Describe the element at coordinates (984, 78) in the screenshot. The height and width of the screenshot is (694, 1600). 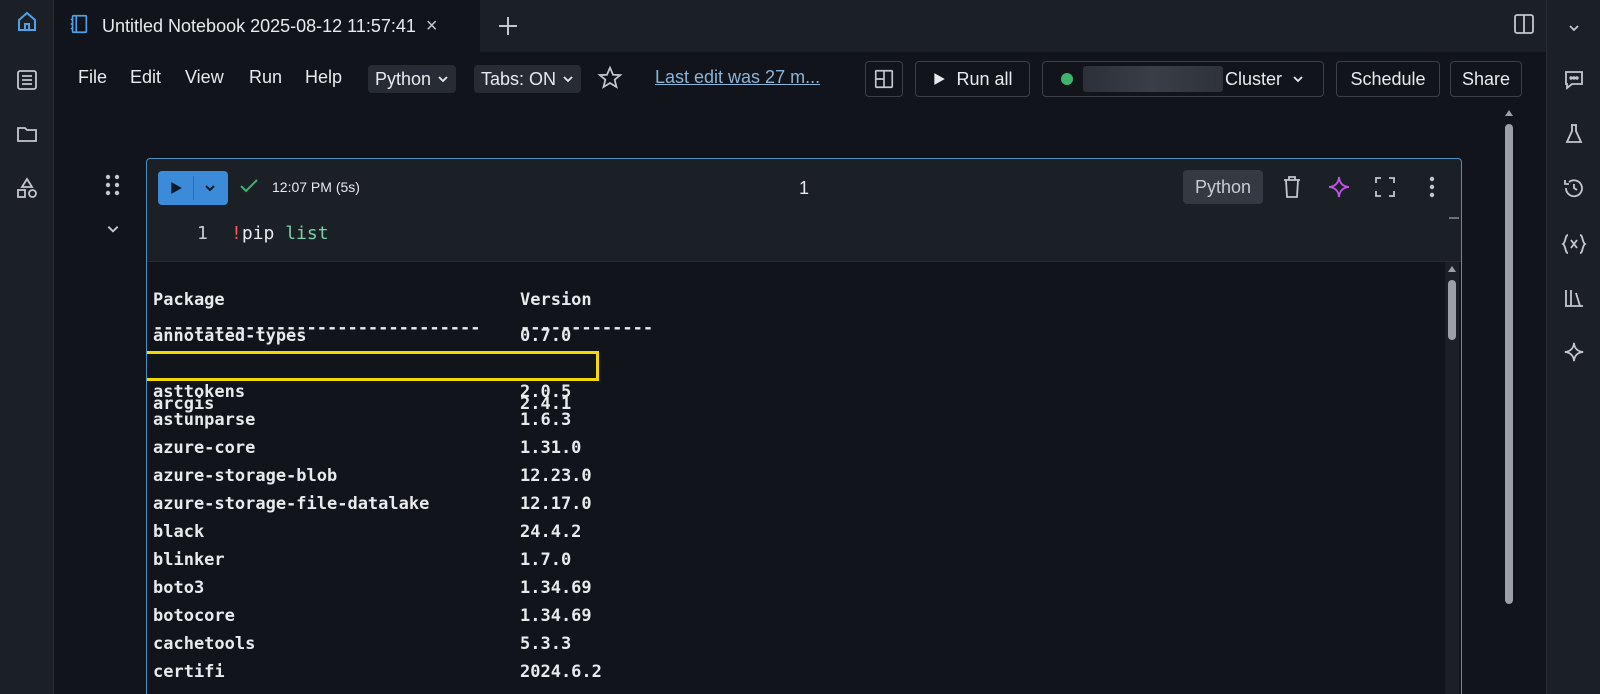
I see `run-all-label: Run all` at that location.